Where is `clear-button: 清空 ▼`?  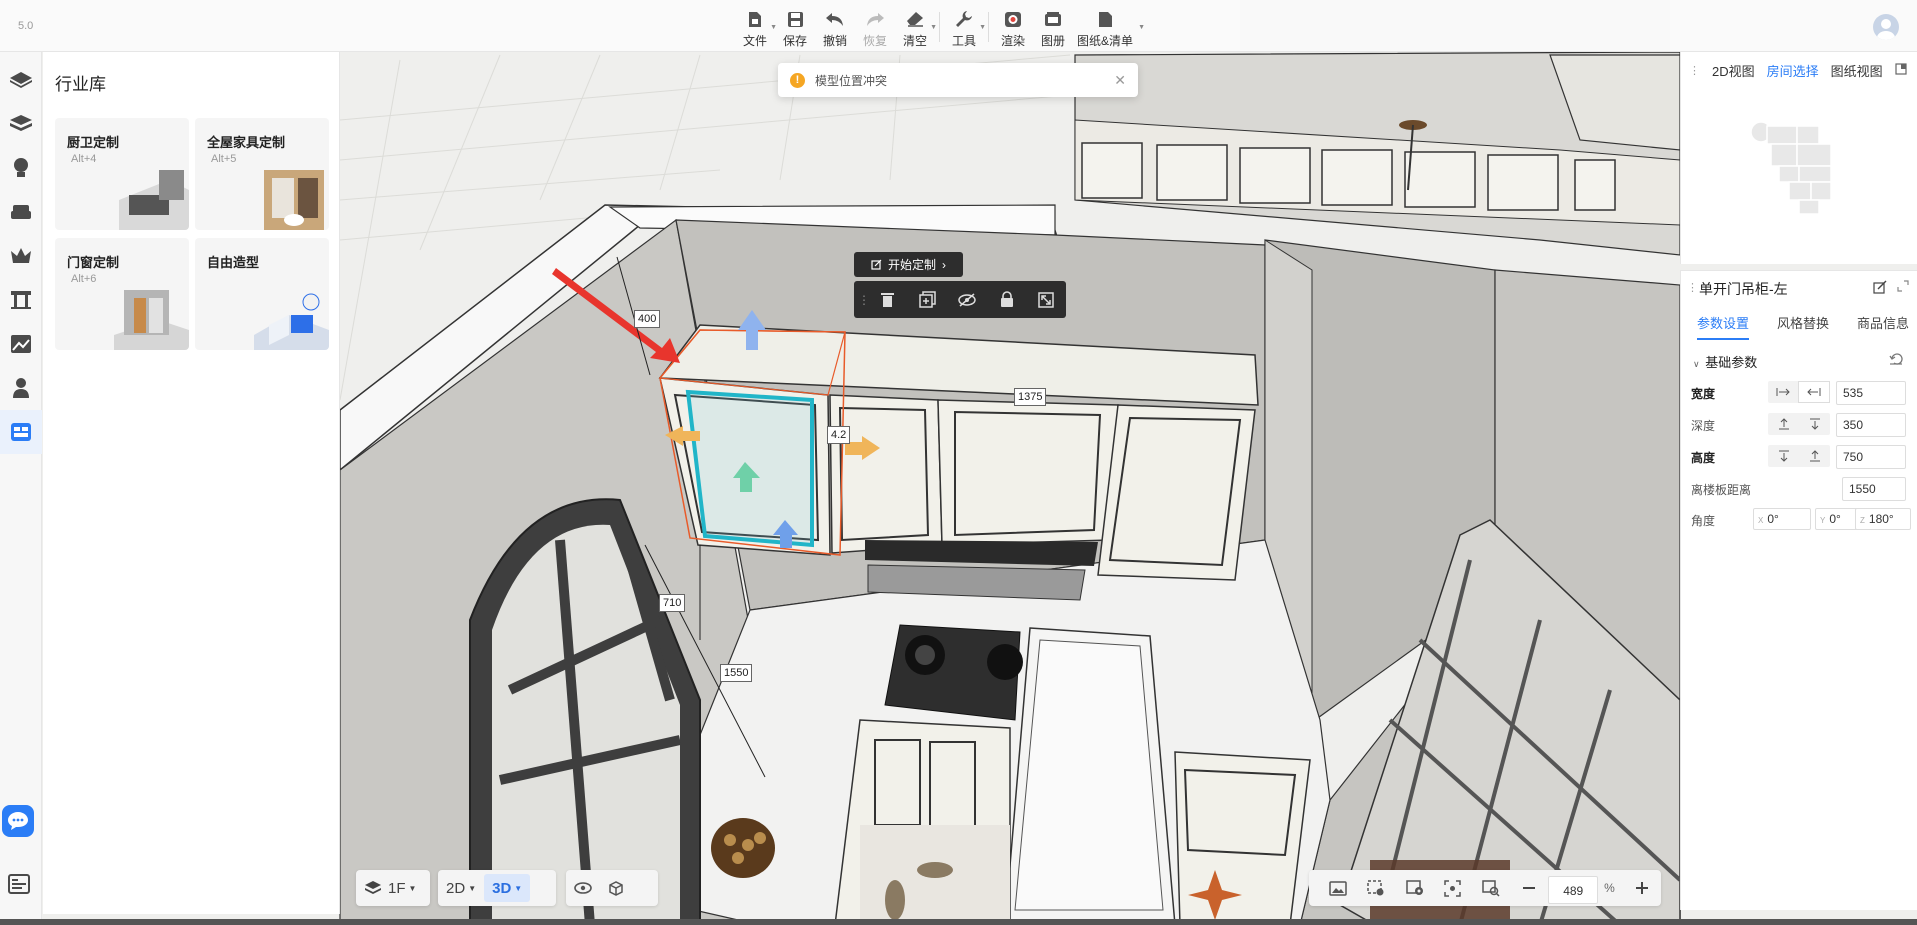
clear-button: 清空 ▼ is located at coordinates (916, 28).